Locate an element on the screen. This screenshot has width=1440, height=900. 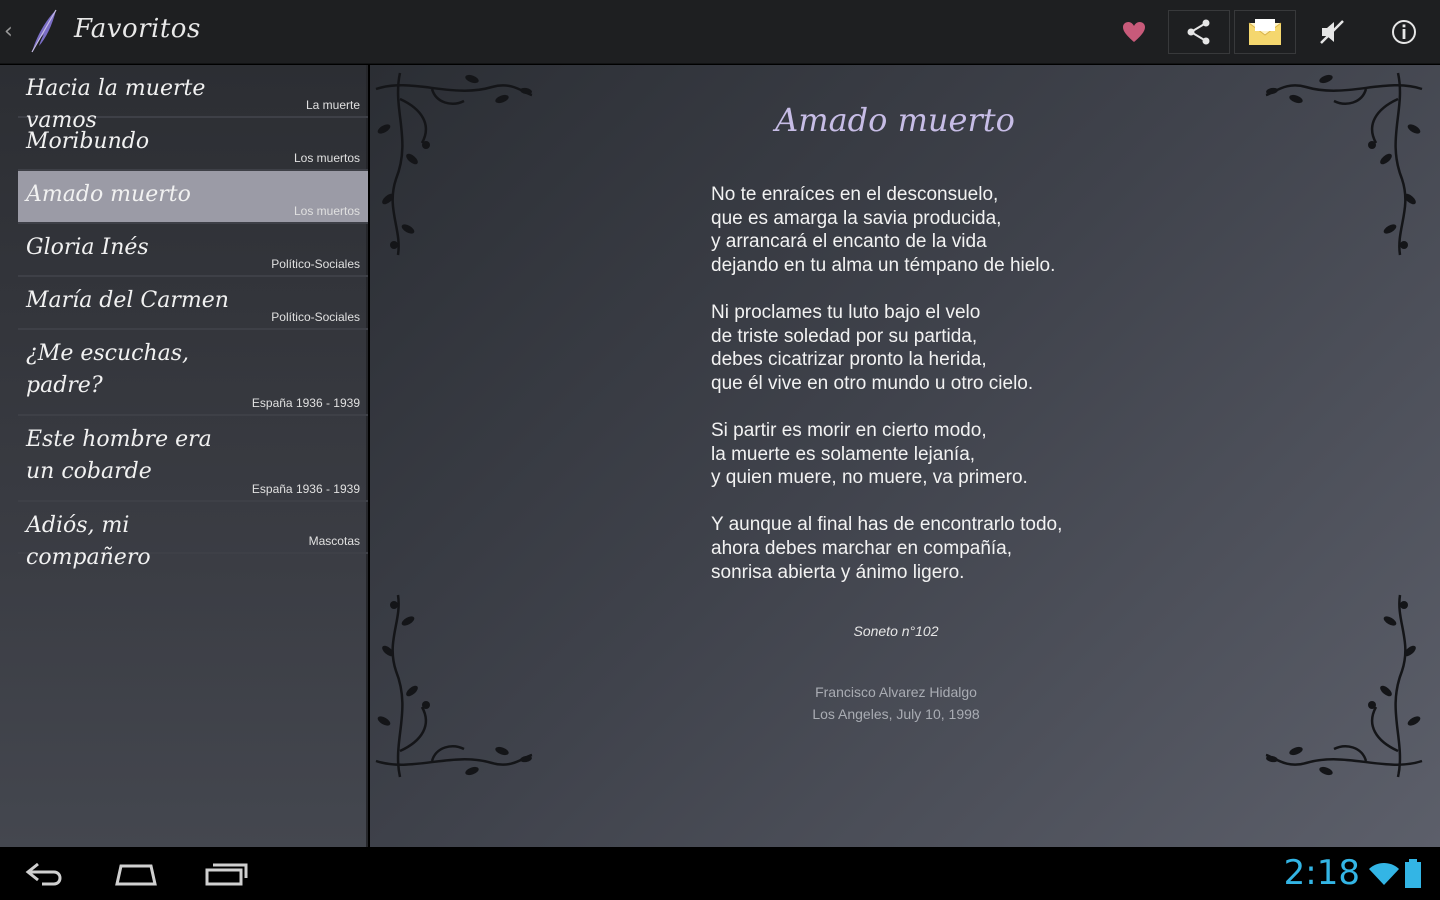
poem-line: la muerte es solamente lejanía, is located at coordinates (843, 454).